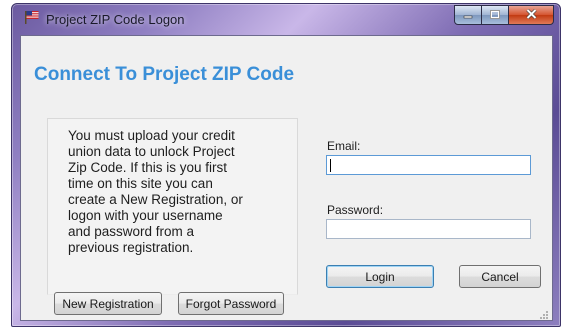  I want to click on text-caret, so click(330, 165).